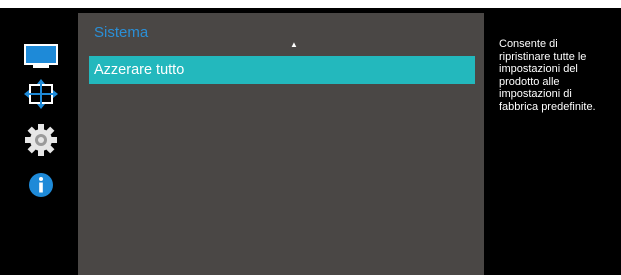  Describe the element at coordinates (535, 94) in the screenshot. I see `help-line: impostazioni di` at that location.